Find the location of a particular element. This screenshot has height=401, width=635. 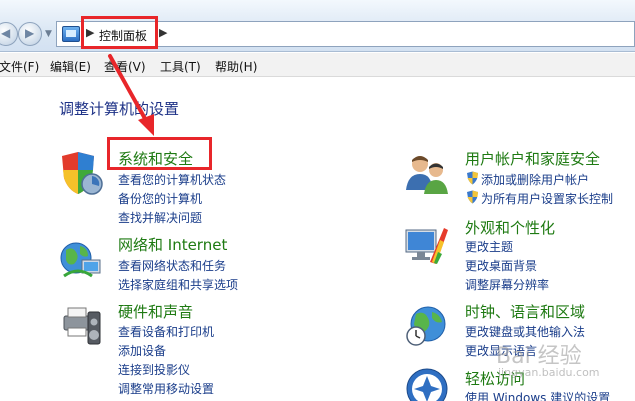

category-hardware-sound: 硬件和声音 is located at coordinates (155, 311).